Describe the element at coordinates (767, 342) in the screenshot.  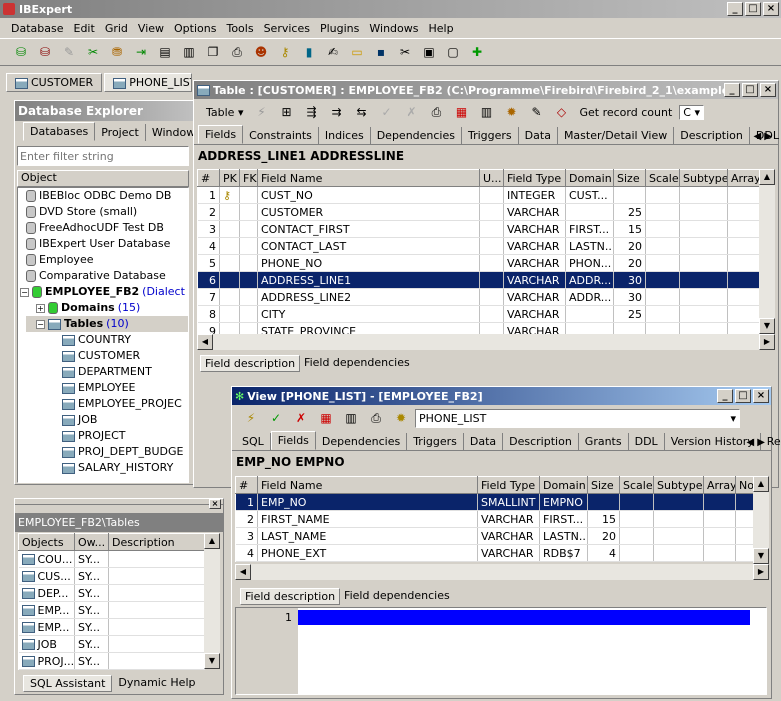
I see `scroll-right-button: ▶` at that location.